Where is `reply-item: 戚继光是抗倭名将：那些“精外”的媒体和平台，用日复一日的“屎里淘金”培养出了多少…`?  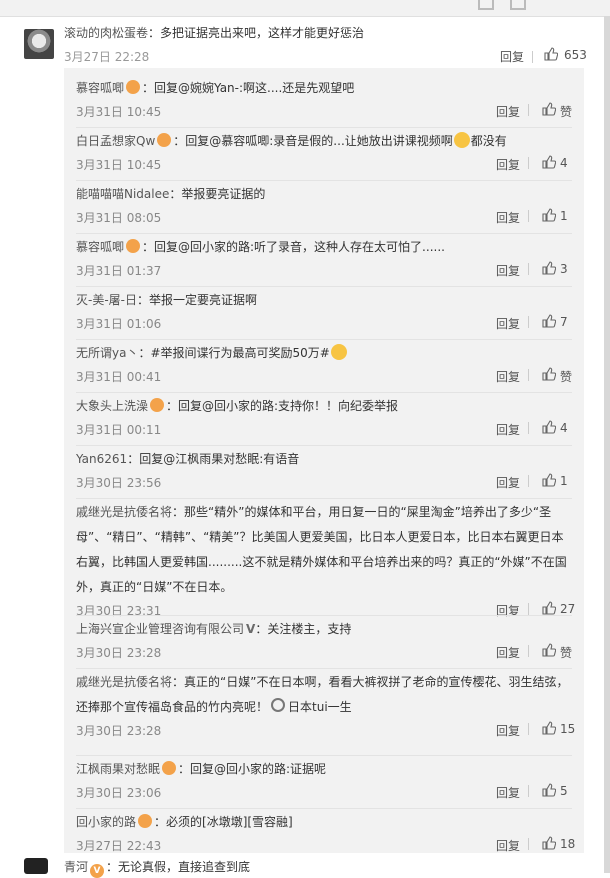
reply-item: 戚继光是抗倭名将：那些“精外”的媒体和平台，用日复一日的“屎里淘金”培养出了多少… is located at coordinates (326, 560).